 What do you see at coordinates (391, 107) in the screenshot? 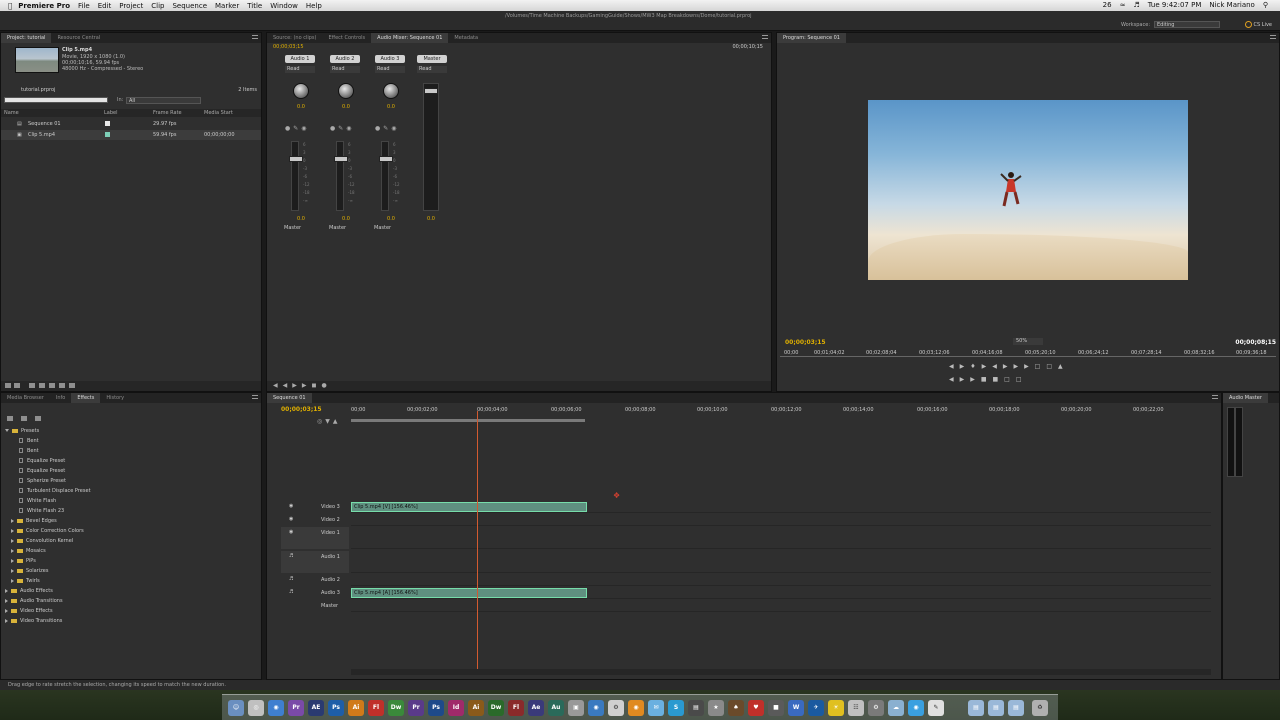
I see `pan-value-3: 0.0` at bounding box center [391, 107].